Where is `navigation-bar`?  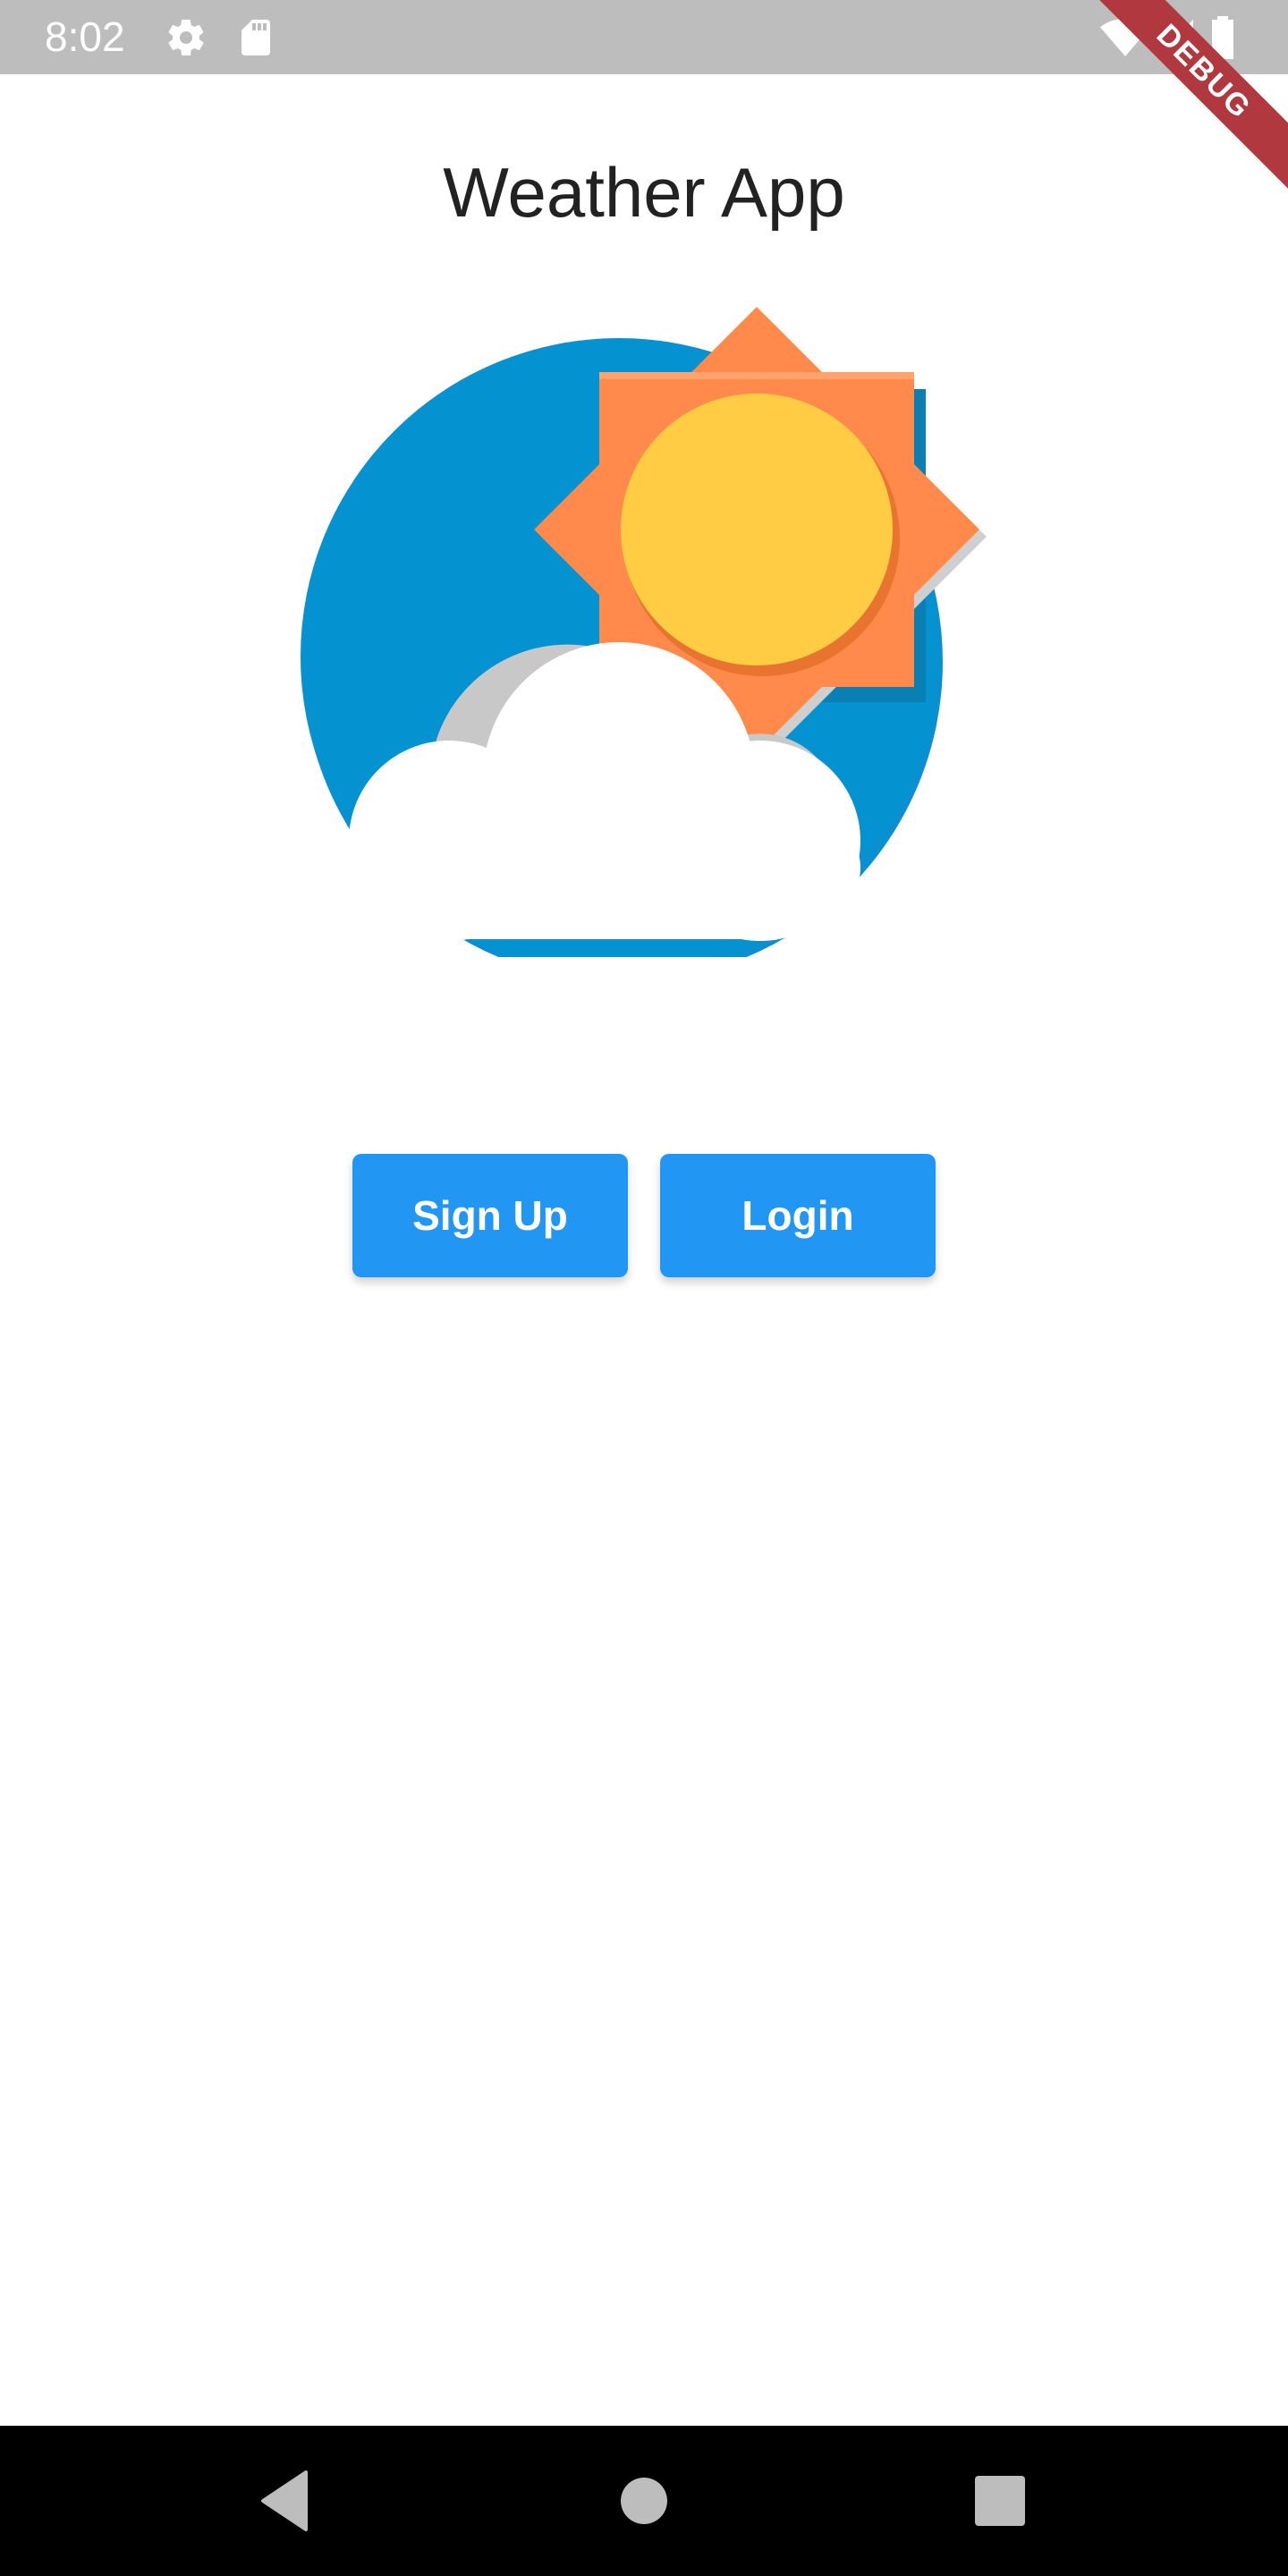 navigation-bar is located at coordinates (644, 2501).